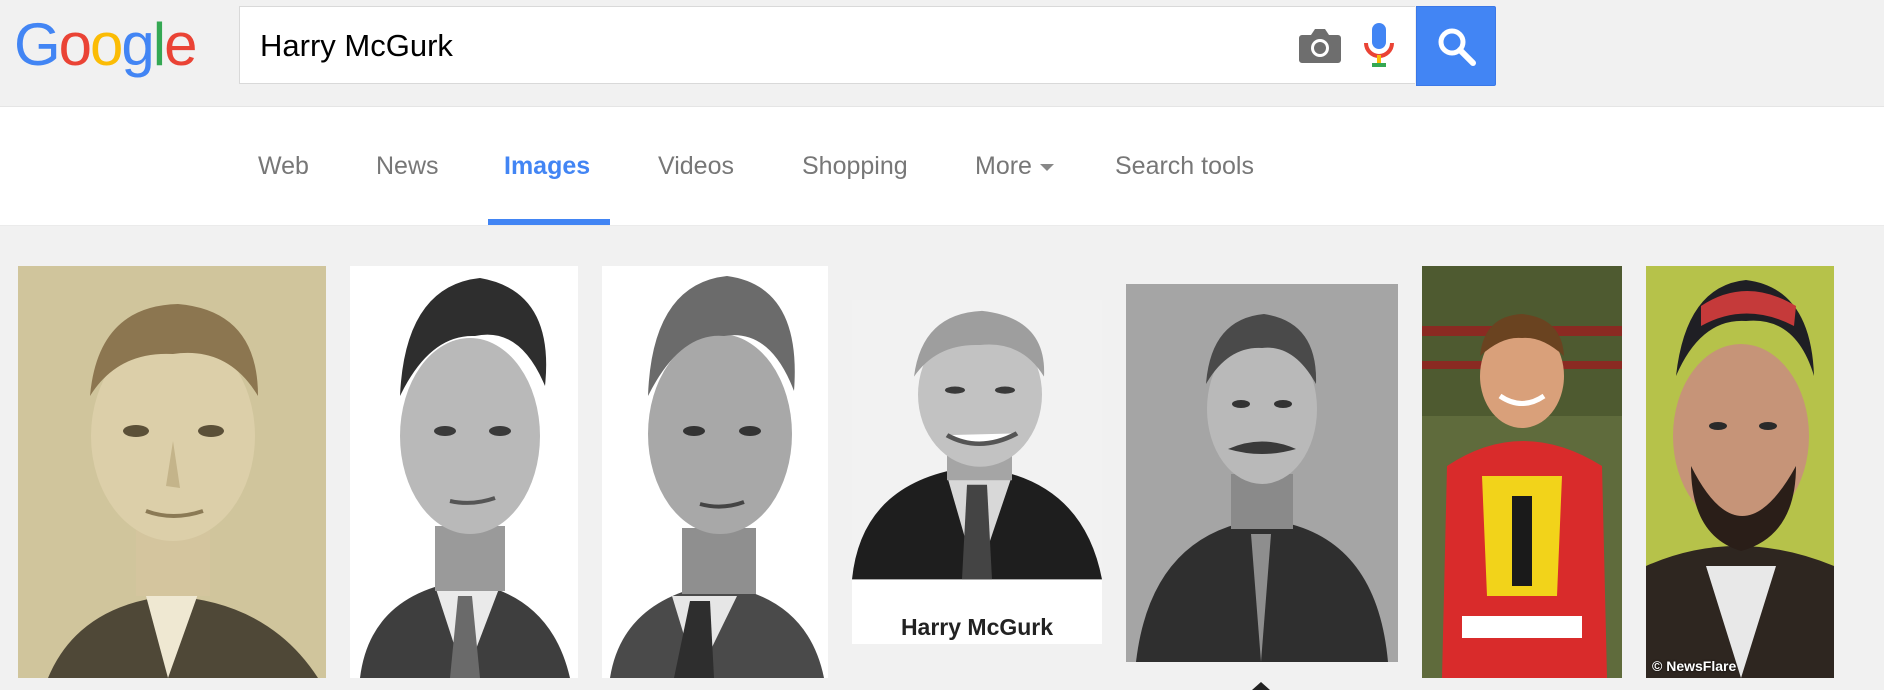  I want to click on image-watermark: © NewsFlare, so click(1694, 666).